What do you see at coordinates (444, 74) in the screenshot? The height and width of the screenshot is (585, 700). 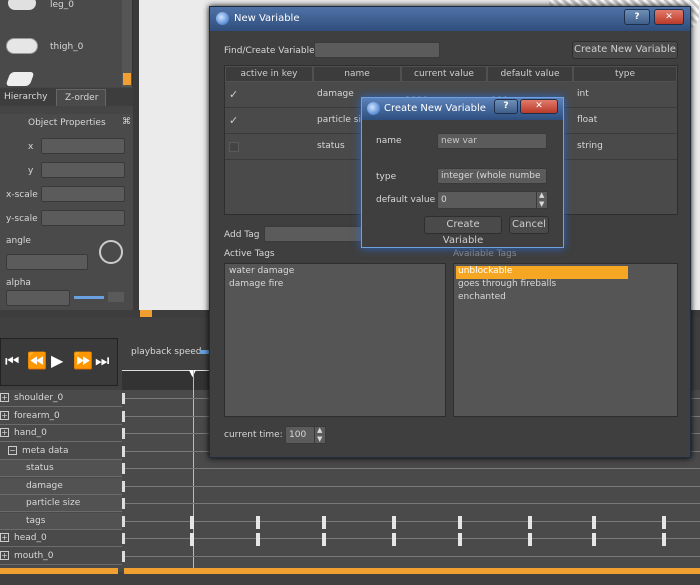 I see `header-current: current value` at bounding box center [444, 74].